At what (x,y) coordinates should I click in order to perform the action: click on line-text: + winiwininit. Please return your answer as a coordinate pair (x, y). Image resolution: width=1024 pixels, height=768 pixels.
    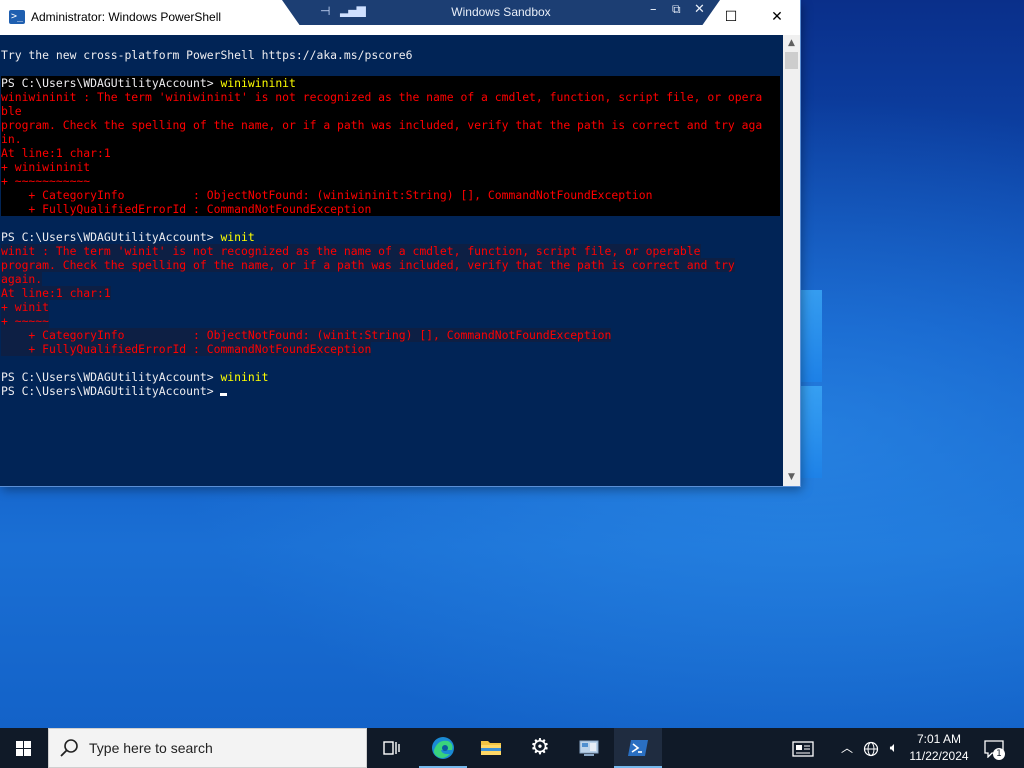
    Looking at the image, I should click on (46, 167).